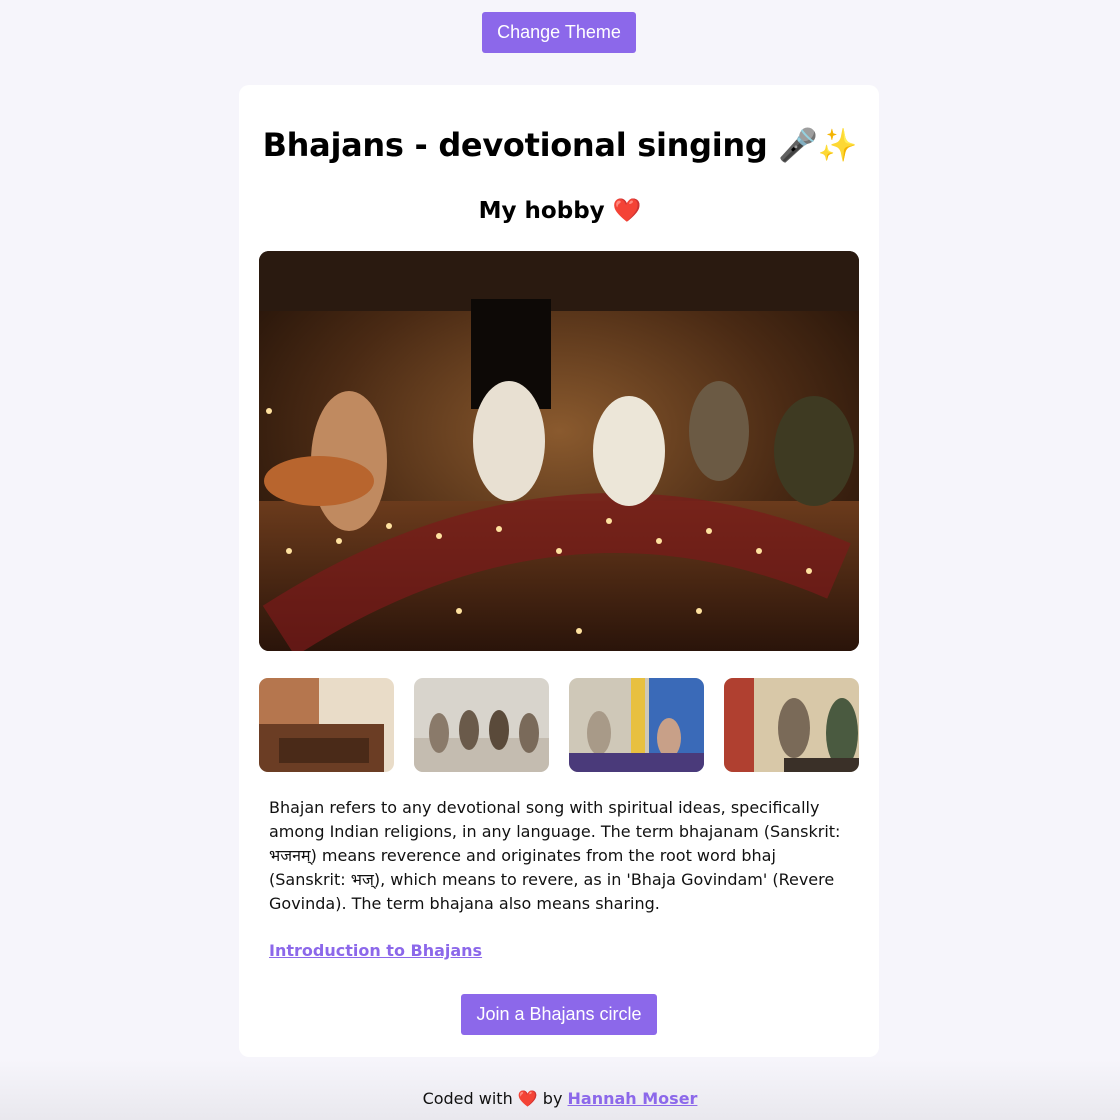 Image resolution: width=1120 pixels, height=1120 pixels. What do you see at coordinates (633, 1098) in the screenshot?
I see `author-link: Hannah Moser` at bounding box center [633, 1098].